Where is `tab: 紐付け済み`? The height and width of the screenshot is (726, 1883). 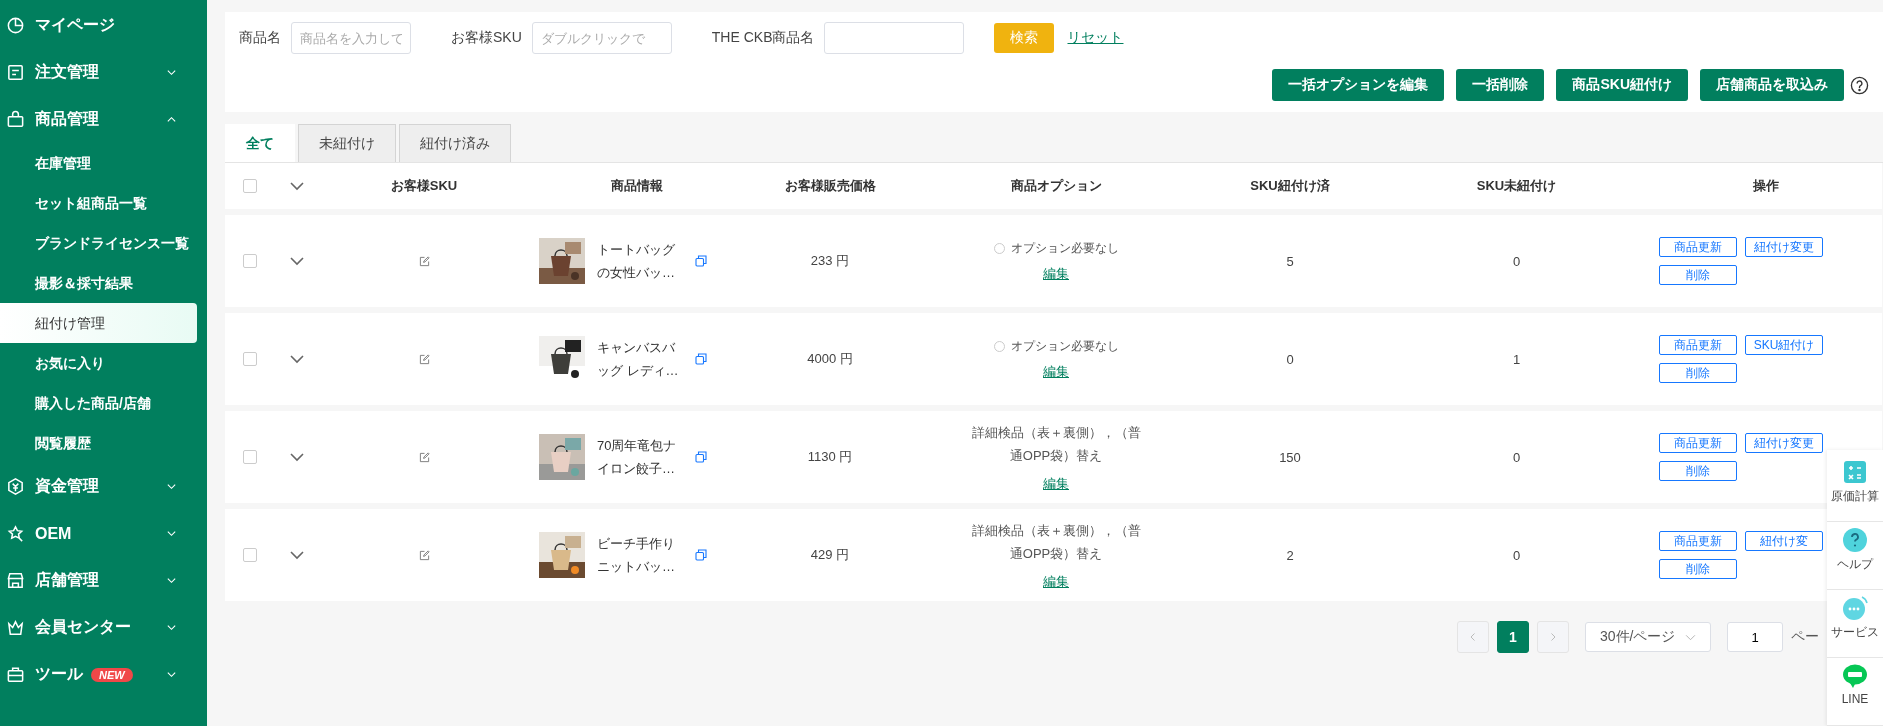
tab: 紐付け済み is located at coordinates (455, 143).